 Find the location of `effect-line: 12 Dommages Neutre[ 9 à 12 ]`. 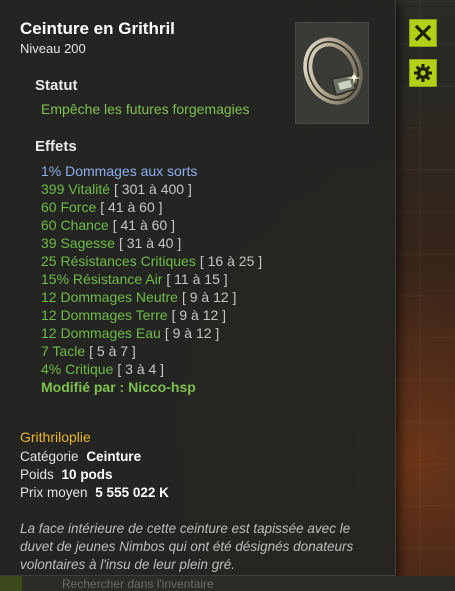

effect-line: 12 Dommages Neutre[ 9 à 12 ] is located at coordinates (139, 297).